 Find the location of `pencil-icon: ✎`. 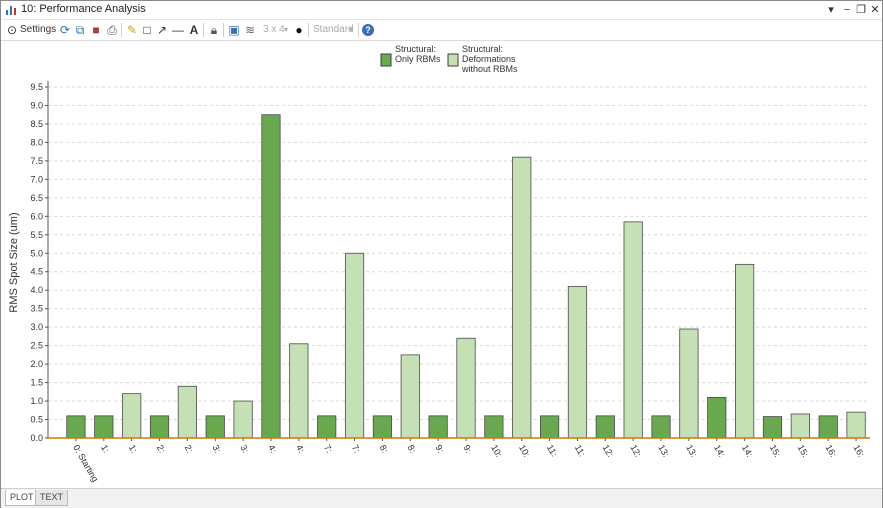

pencil-icon: ✎ is located at coordinates (132, 30).